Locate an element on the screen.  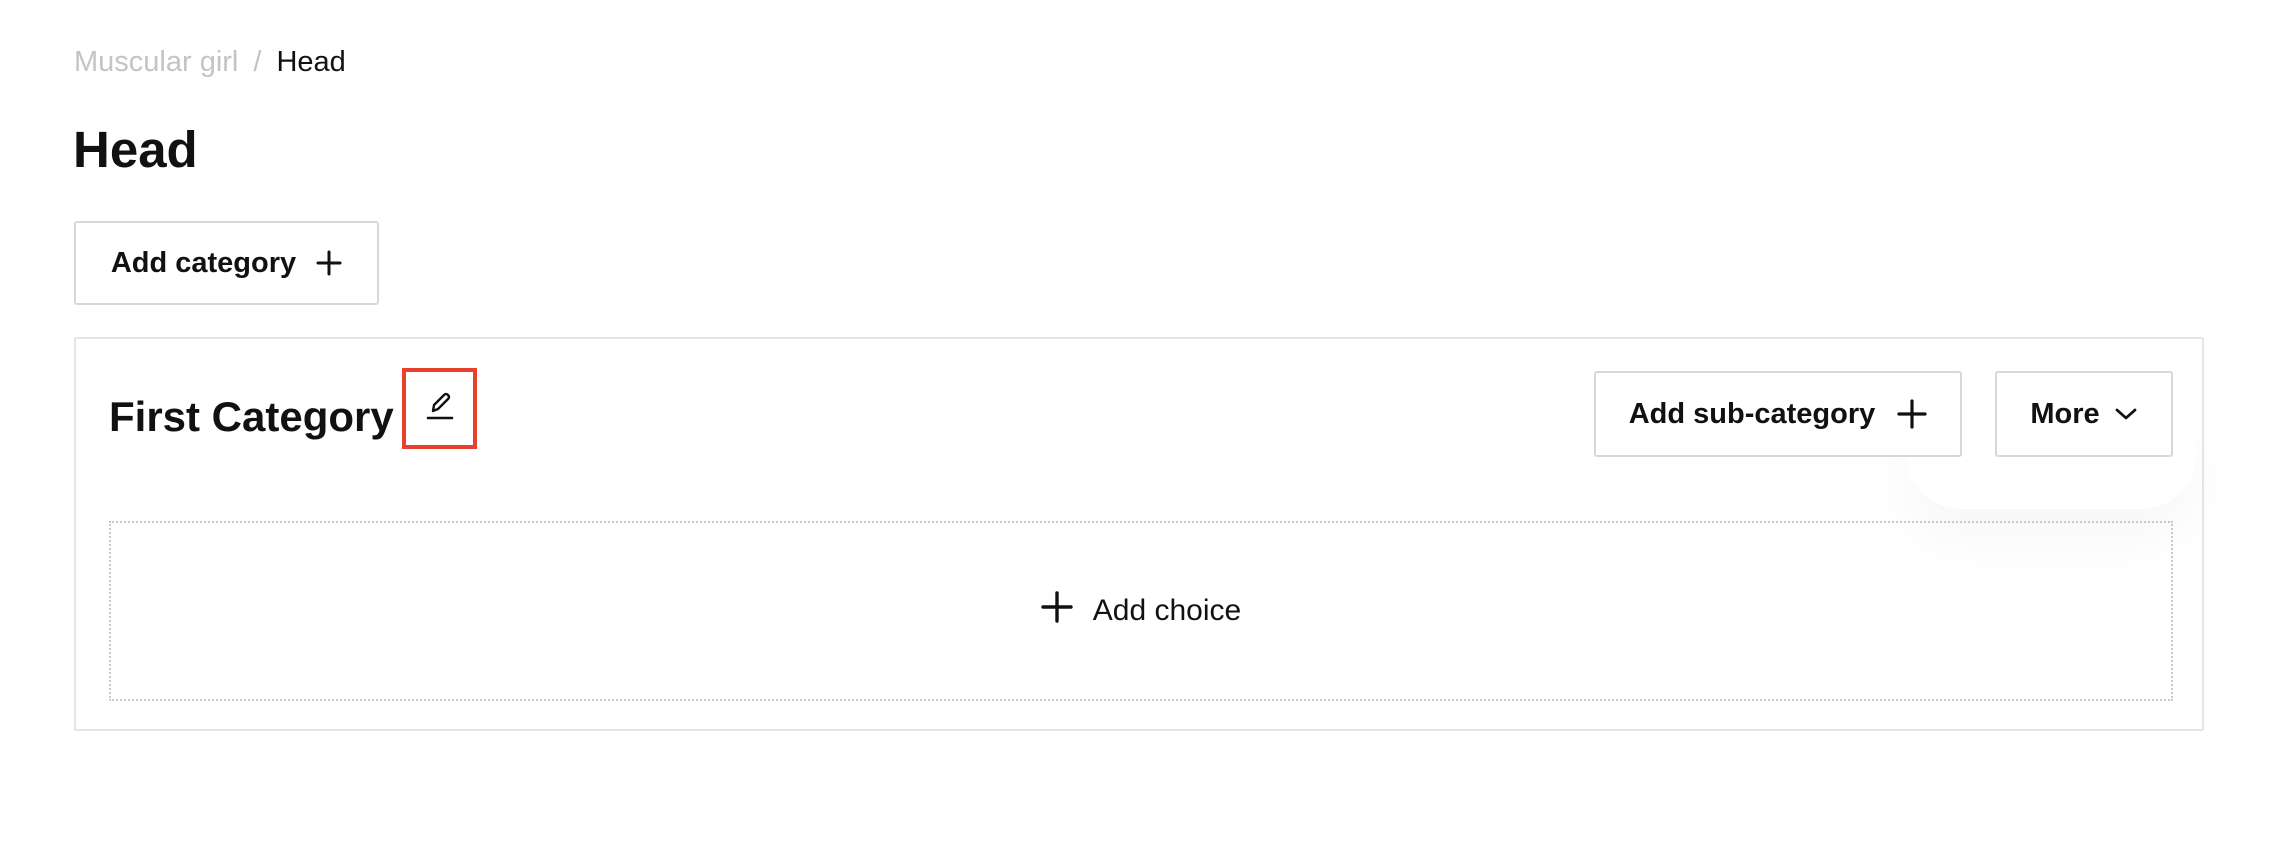
add-category-button: Add category is located at coordinates (226, 263).